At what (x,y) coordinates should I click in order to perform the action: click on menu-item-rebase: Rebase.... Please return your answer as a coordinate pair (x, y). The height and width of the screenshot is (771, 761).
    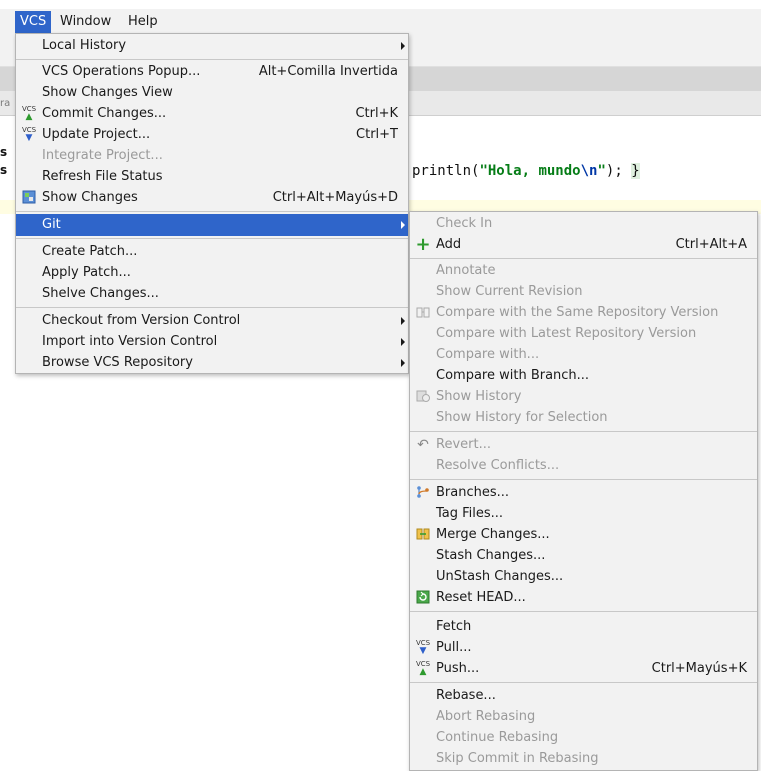
    Looking at the image, I should click on (583, 696).